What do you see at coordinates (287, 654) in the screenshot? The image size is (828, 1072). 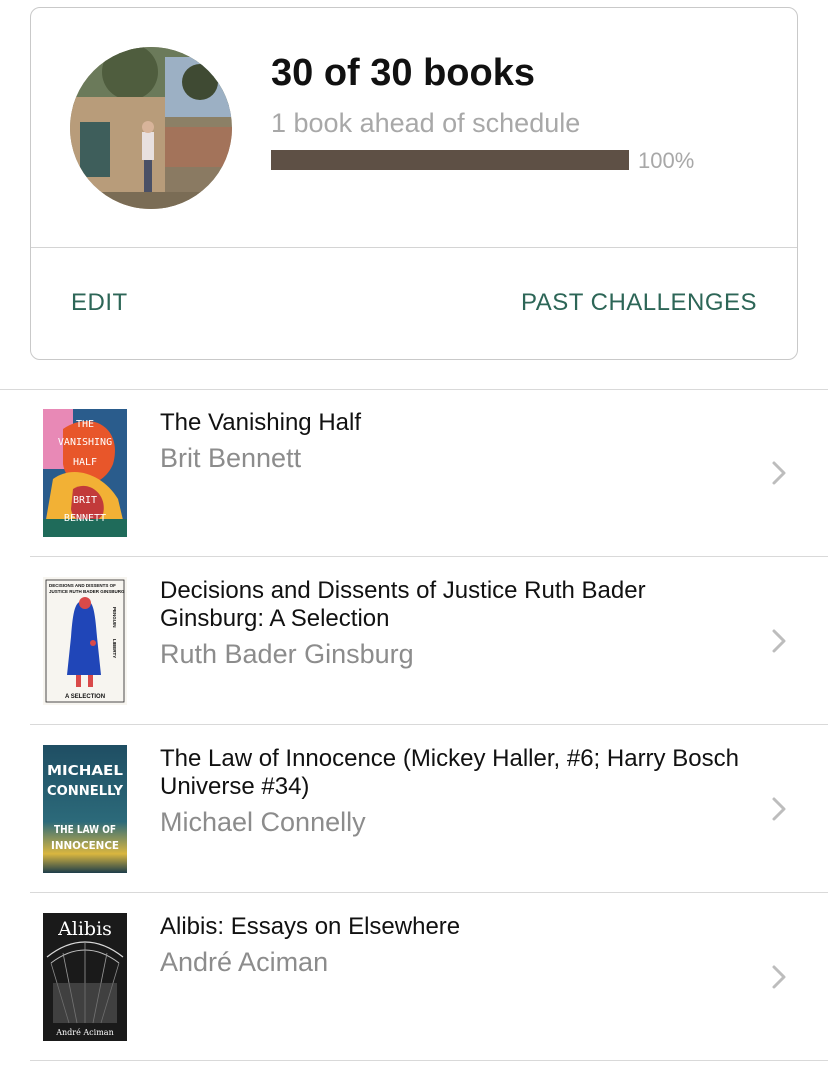 I see `book-author: Ruth Bader Ginsburg` at bounding box center [287, 654].